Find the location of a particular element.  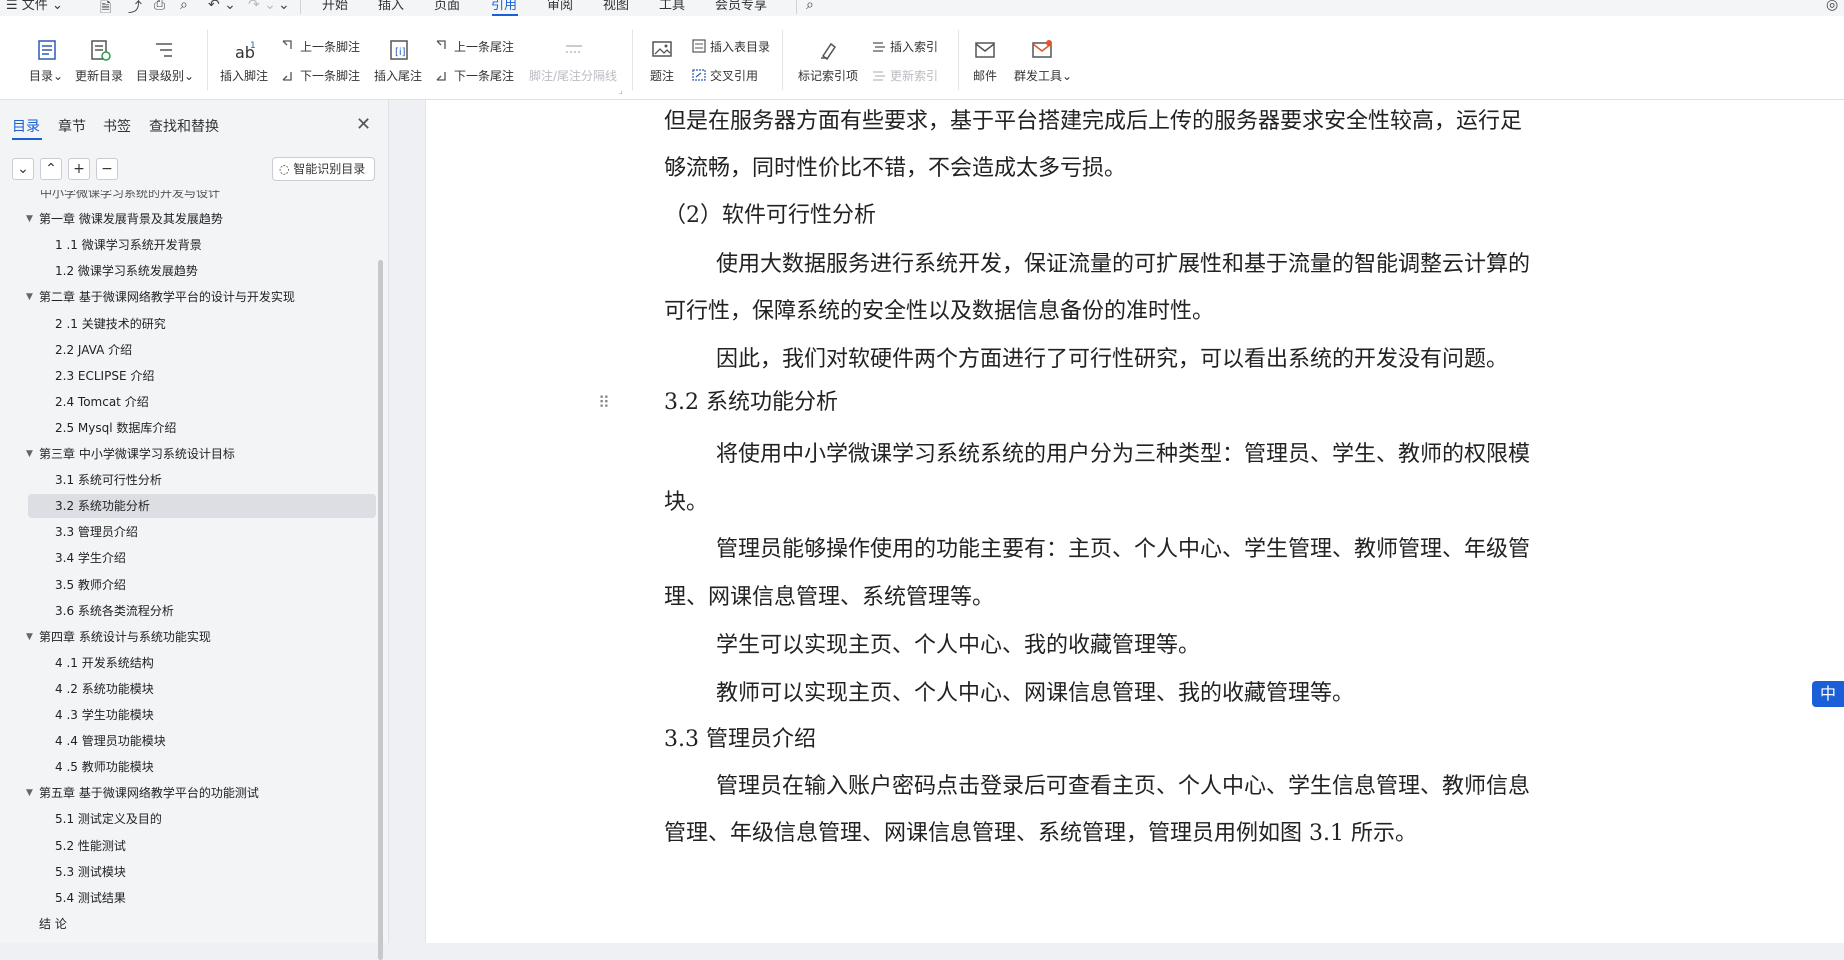

toc-chapter-item: ▼ 第四章 系统设计与系统功能实现 is located at coordinates (201, 637).